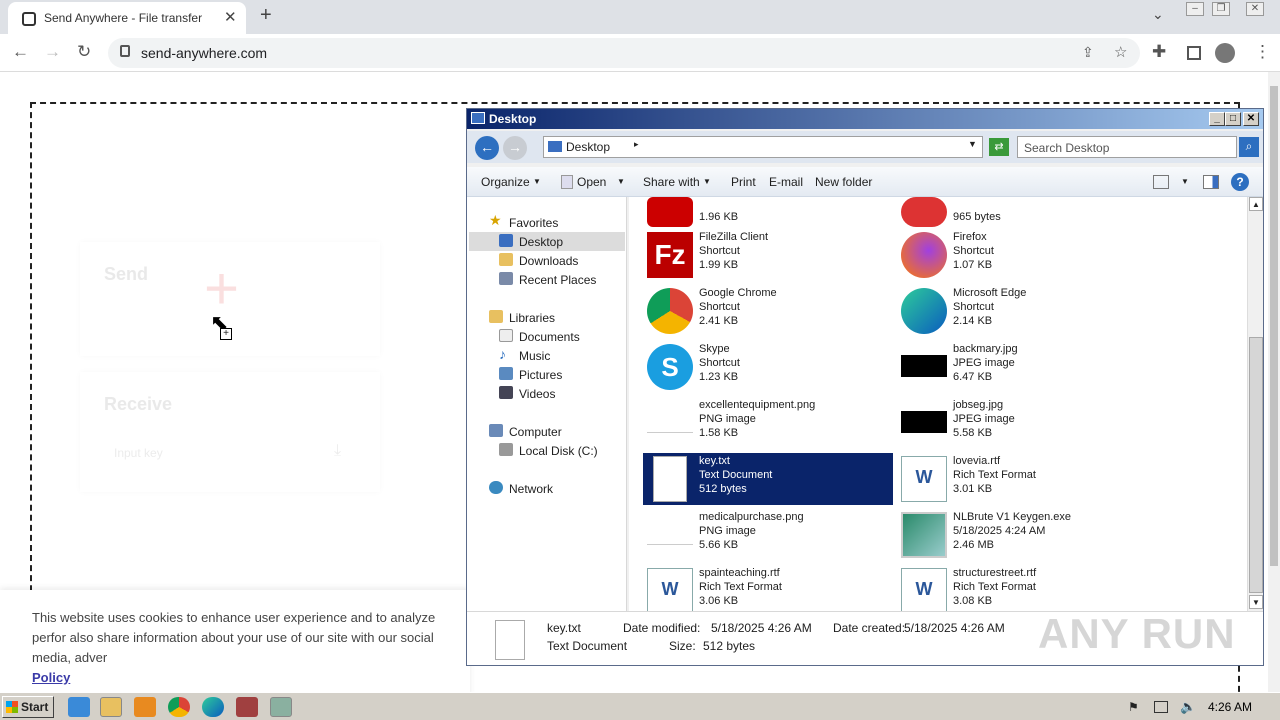 The height and width of the screenshot is (720, 1280). What do you see at coordinates (1256, 602) in the screenshot?
I see `scroll-down-icon: ▼` at bounding box center [1256, 602].